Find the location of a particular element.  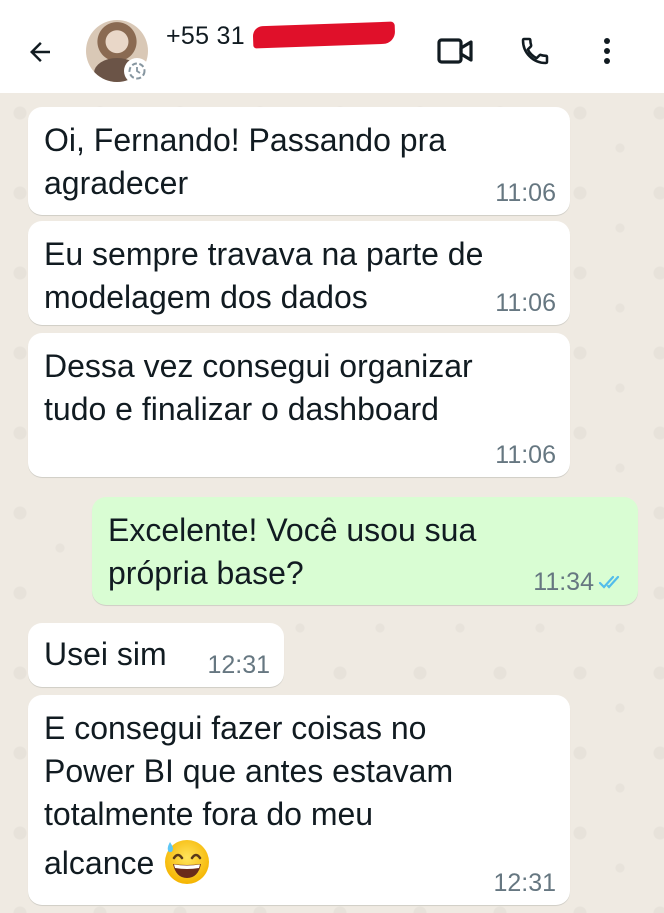

contact-number: +55 31 is located at coordinates (205, 36).